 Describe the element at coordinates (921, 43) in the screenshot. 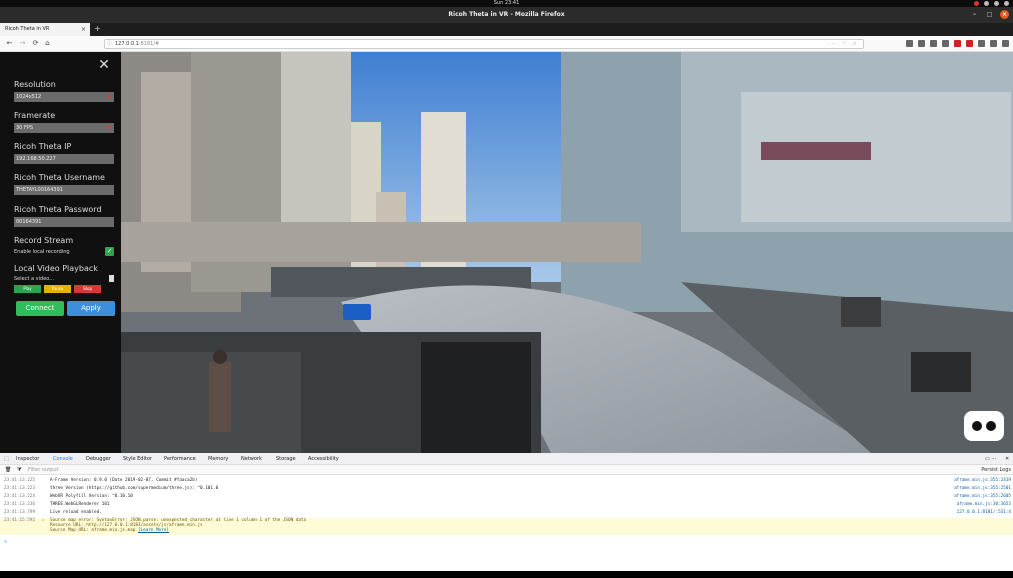

I see `library-icon` at that location.